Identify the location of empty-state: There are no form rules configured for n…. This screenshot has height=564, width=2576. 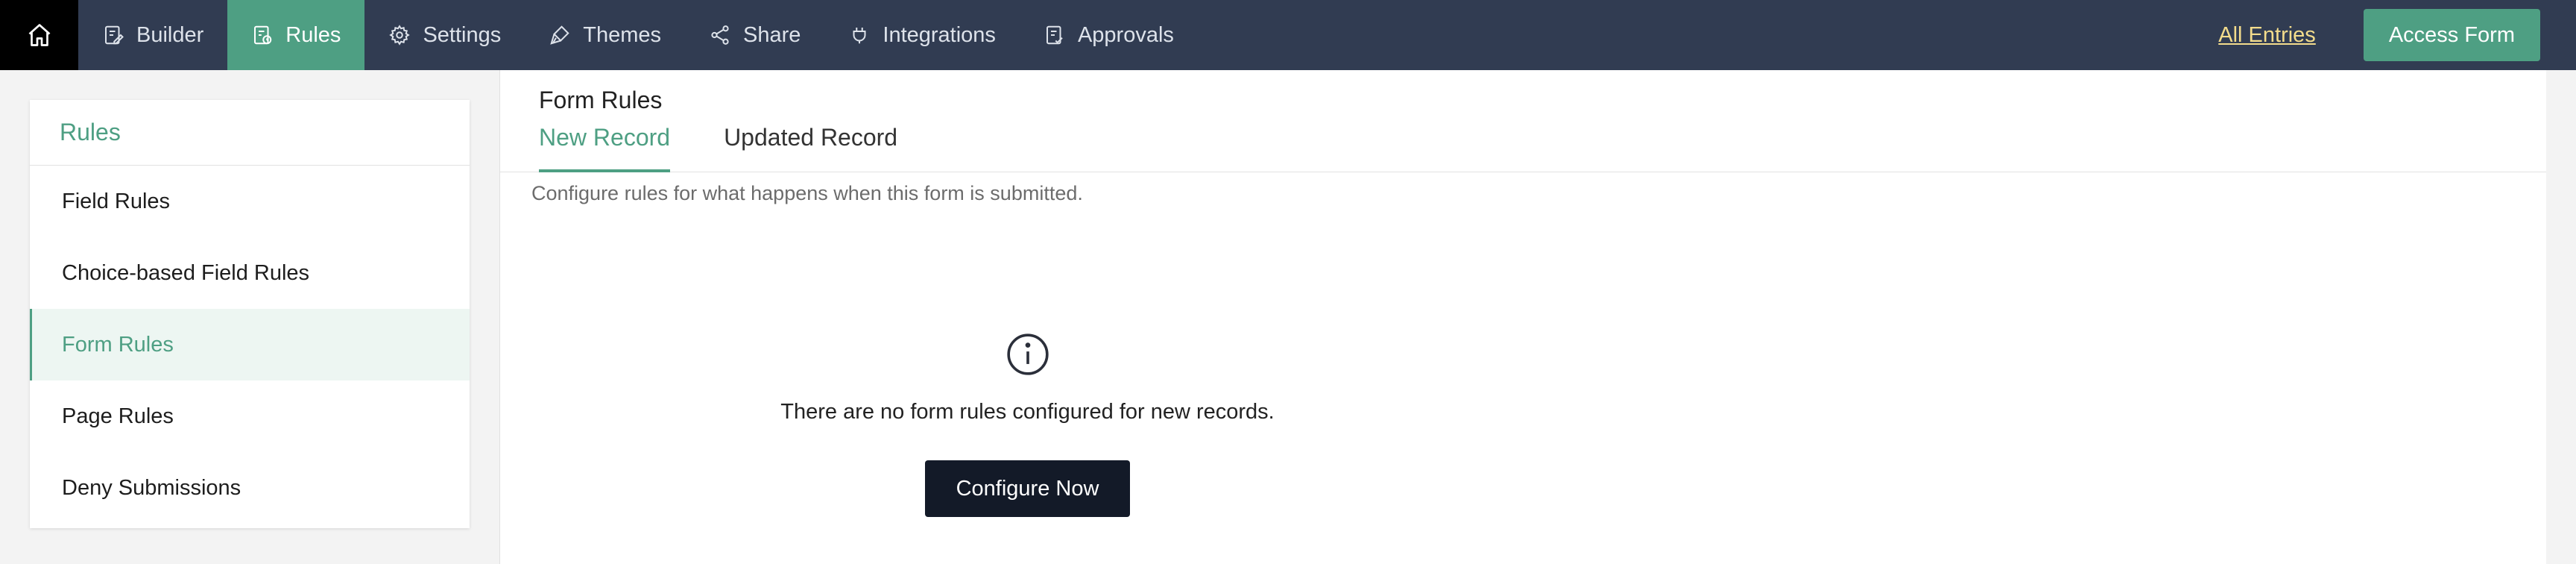
(1027, 424).